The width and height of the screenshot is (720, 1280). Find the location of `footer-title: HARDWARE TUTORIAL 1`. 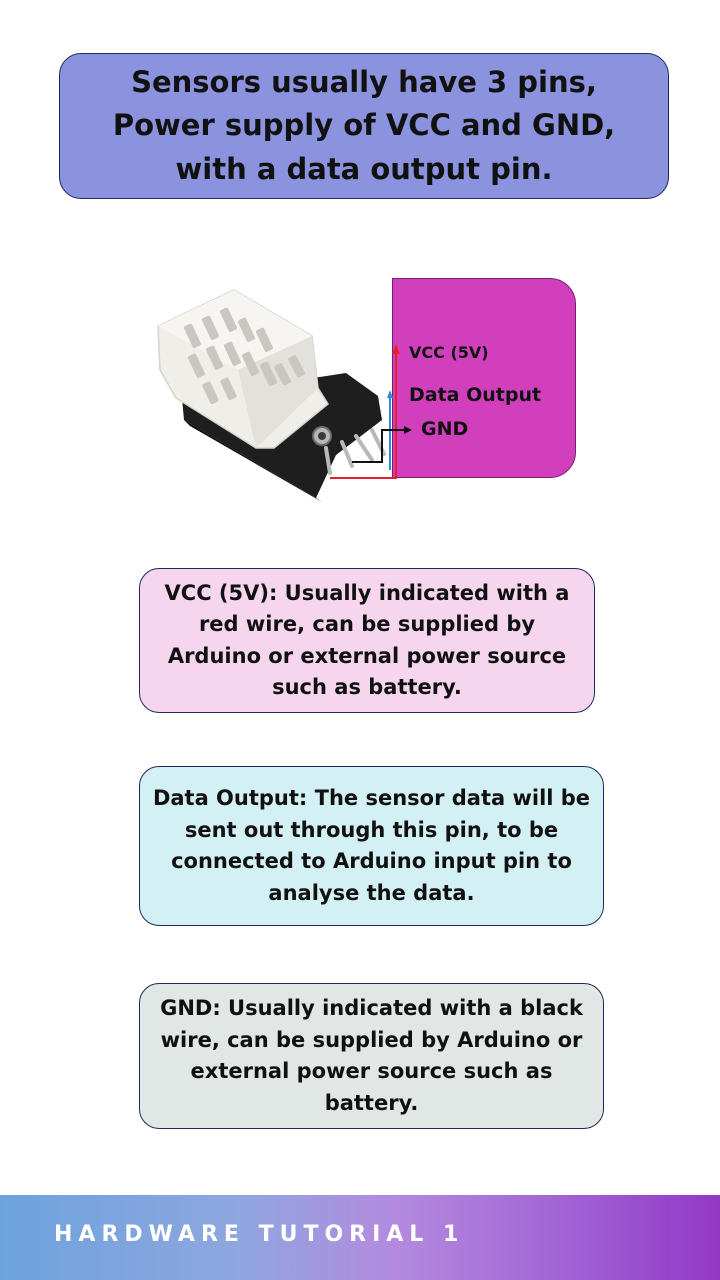

footer-title: HARDWARE TUTORIAL 1 is located at coordinates (259, 1234).